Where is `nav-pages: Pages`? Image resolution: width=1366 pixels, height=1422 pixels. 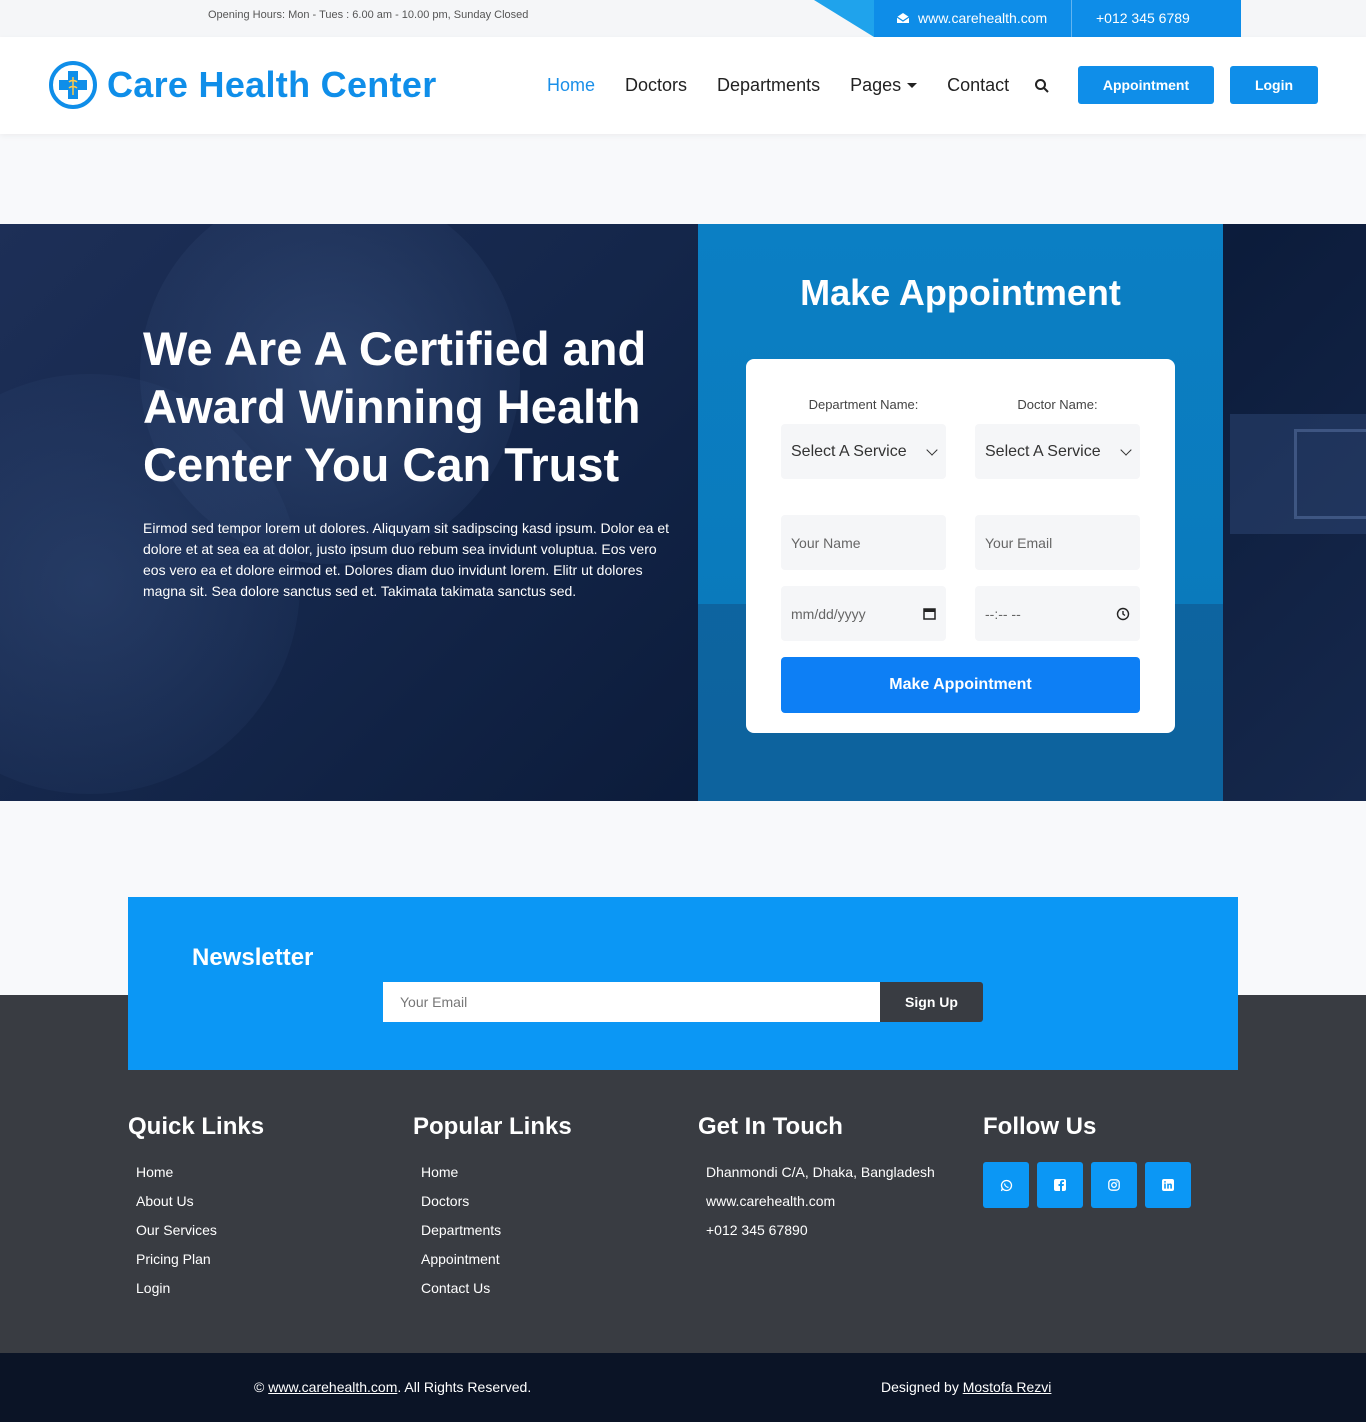 nav-pages: Pages is located at coordinates (884, 85).